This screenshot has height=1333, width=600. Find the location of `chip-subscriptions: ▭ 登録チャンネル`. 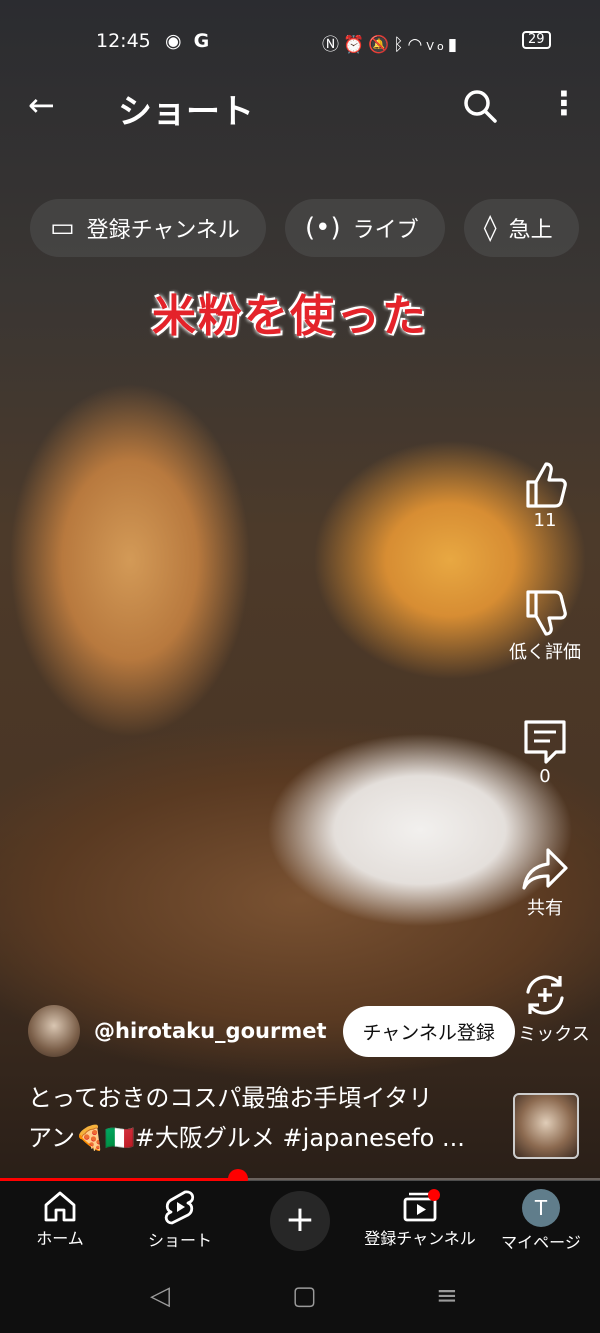

chip-subscriptions: ▭ 登録チャンネル is located at coordinates (148, 228).